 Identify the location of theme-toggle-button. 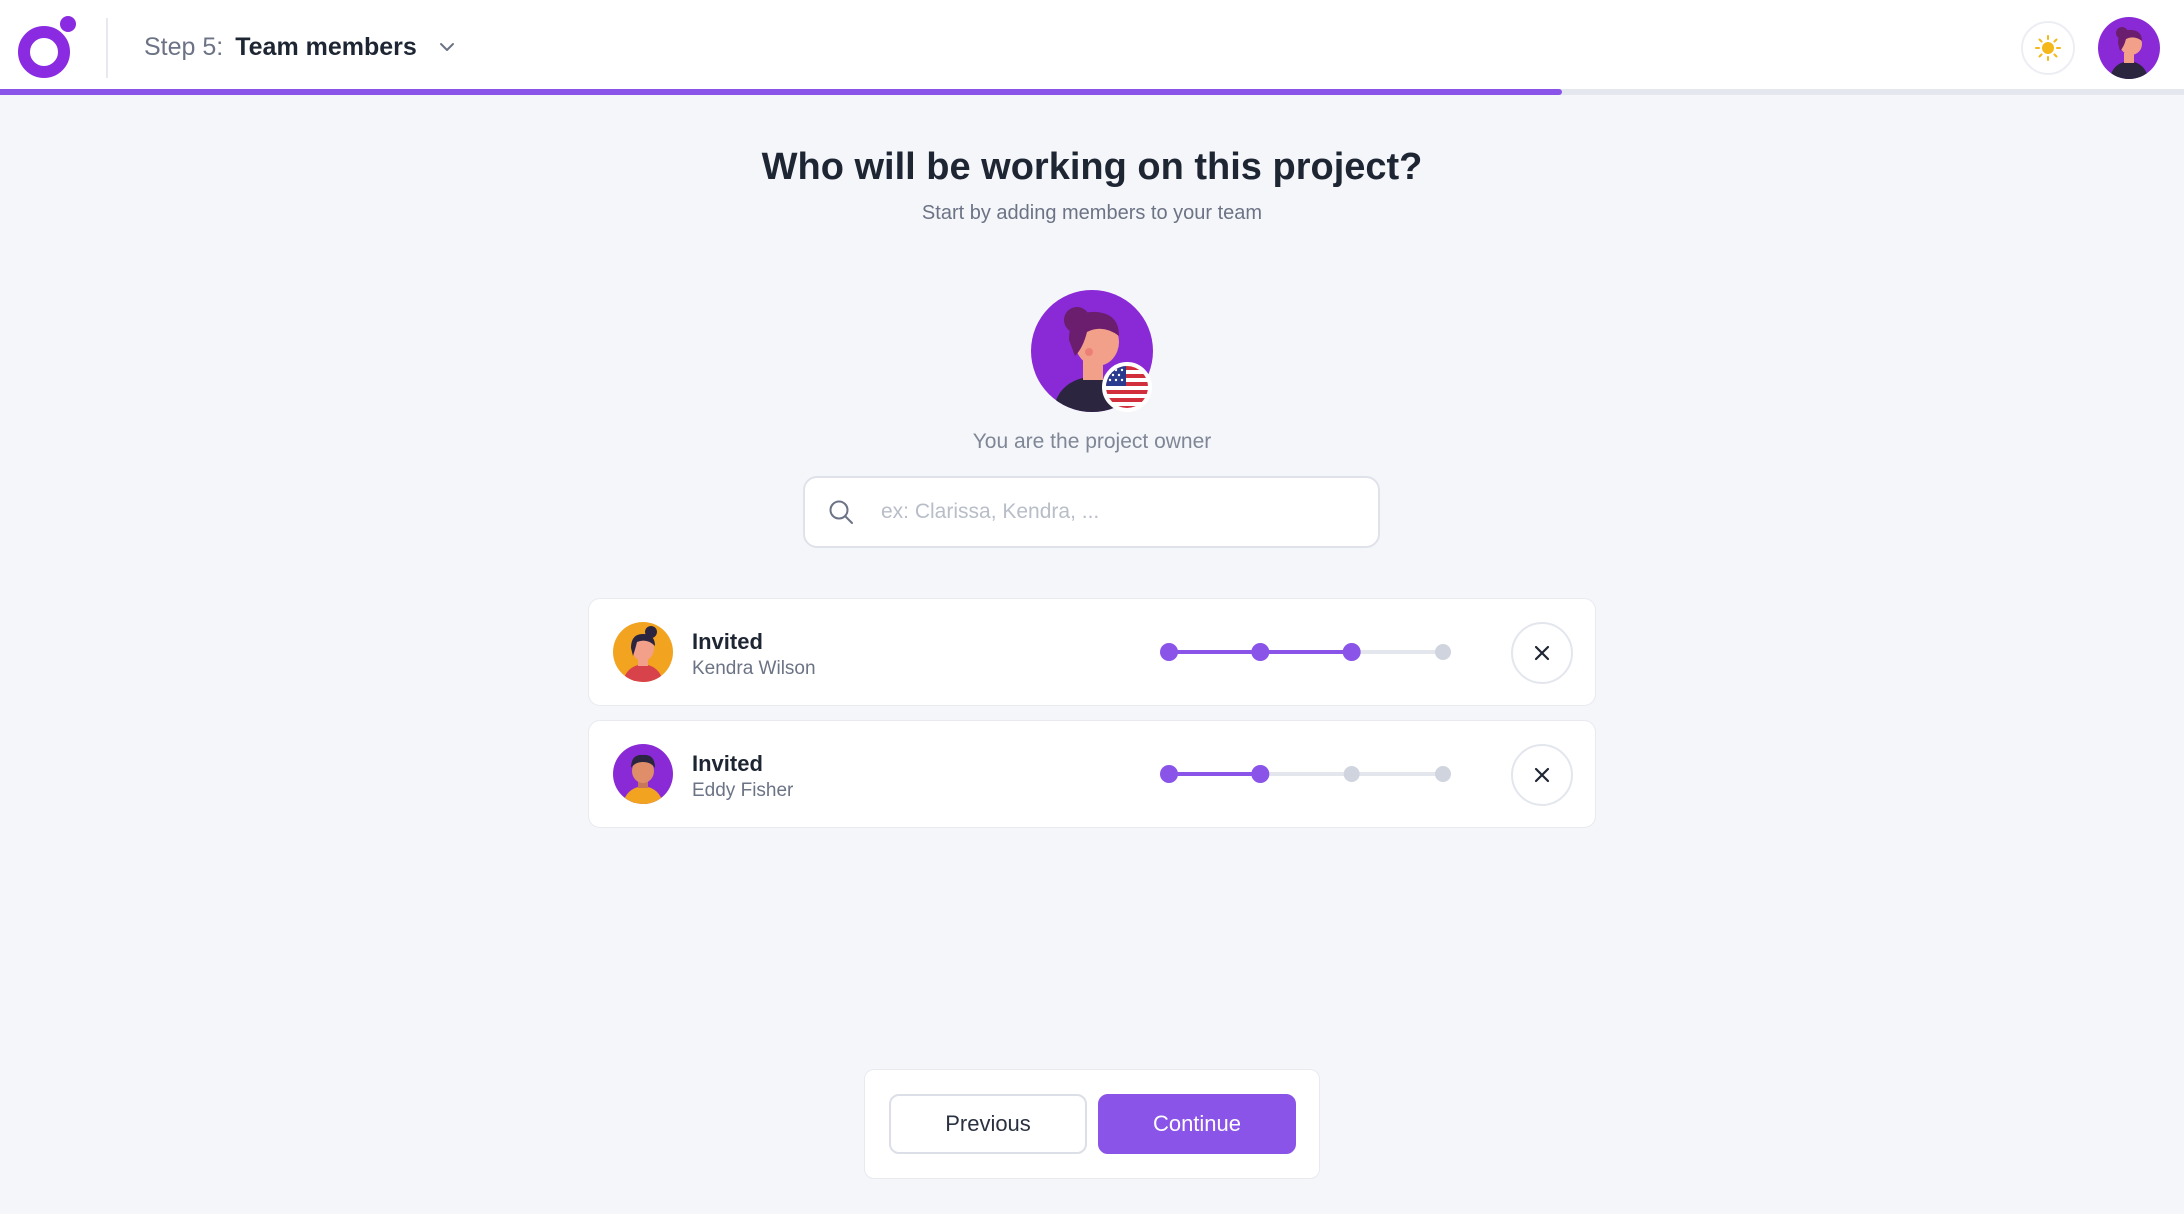
(2048, 48).